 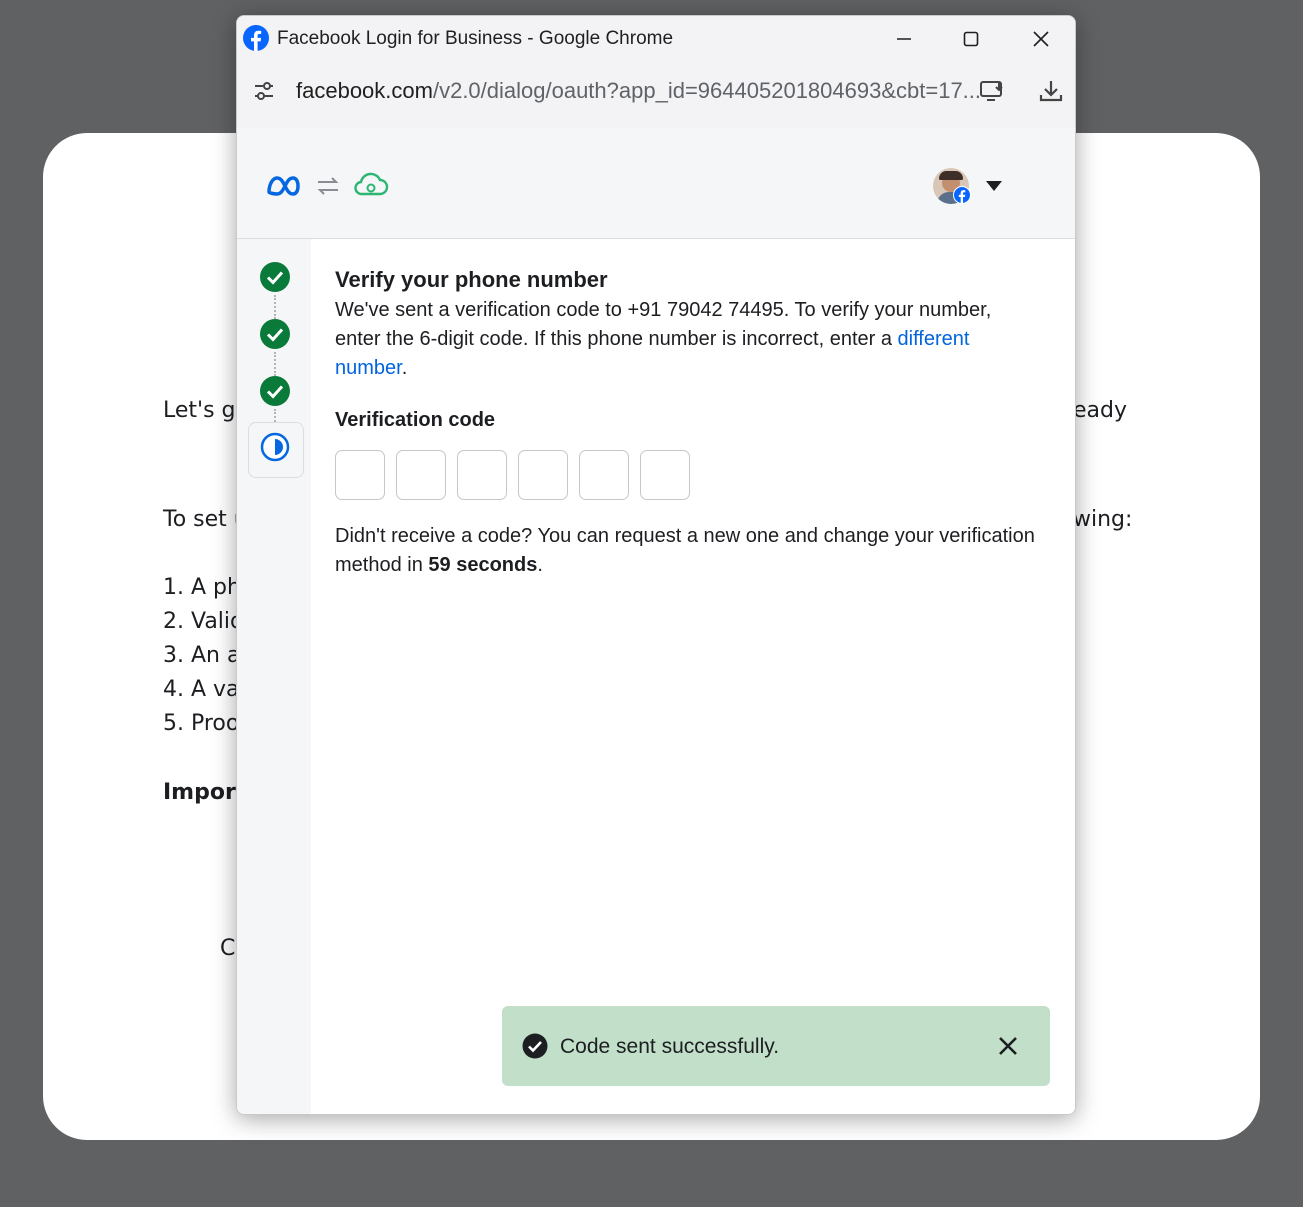 What do you see at coordinates (1051, 91) in the screenshot?
I see `download-icon` at bounding box center [1051, 91].